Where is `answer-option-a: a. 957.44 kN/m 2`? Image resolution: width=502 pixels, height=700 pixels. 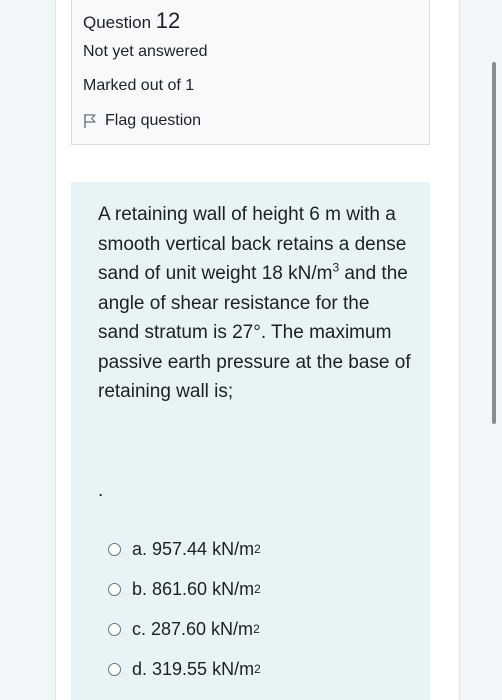 answer-option-a: a. 957.44 kN/m 2 is located at coordinates (184, 549).